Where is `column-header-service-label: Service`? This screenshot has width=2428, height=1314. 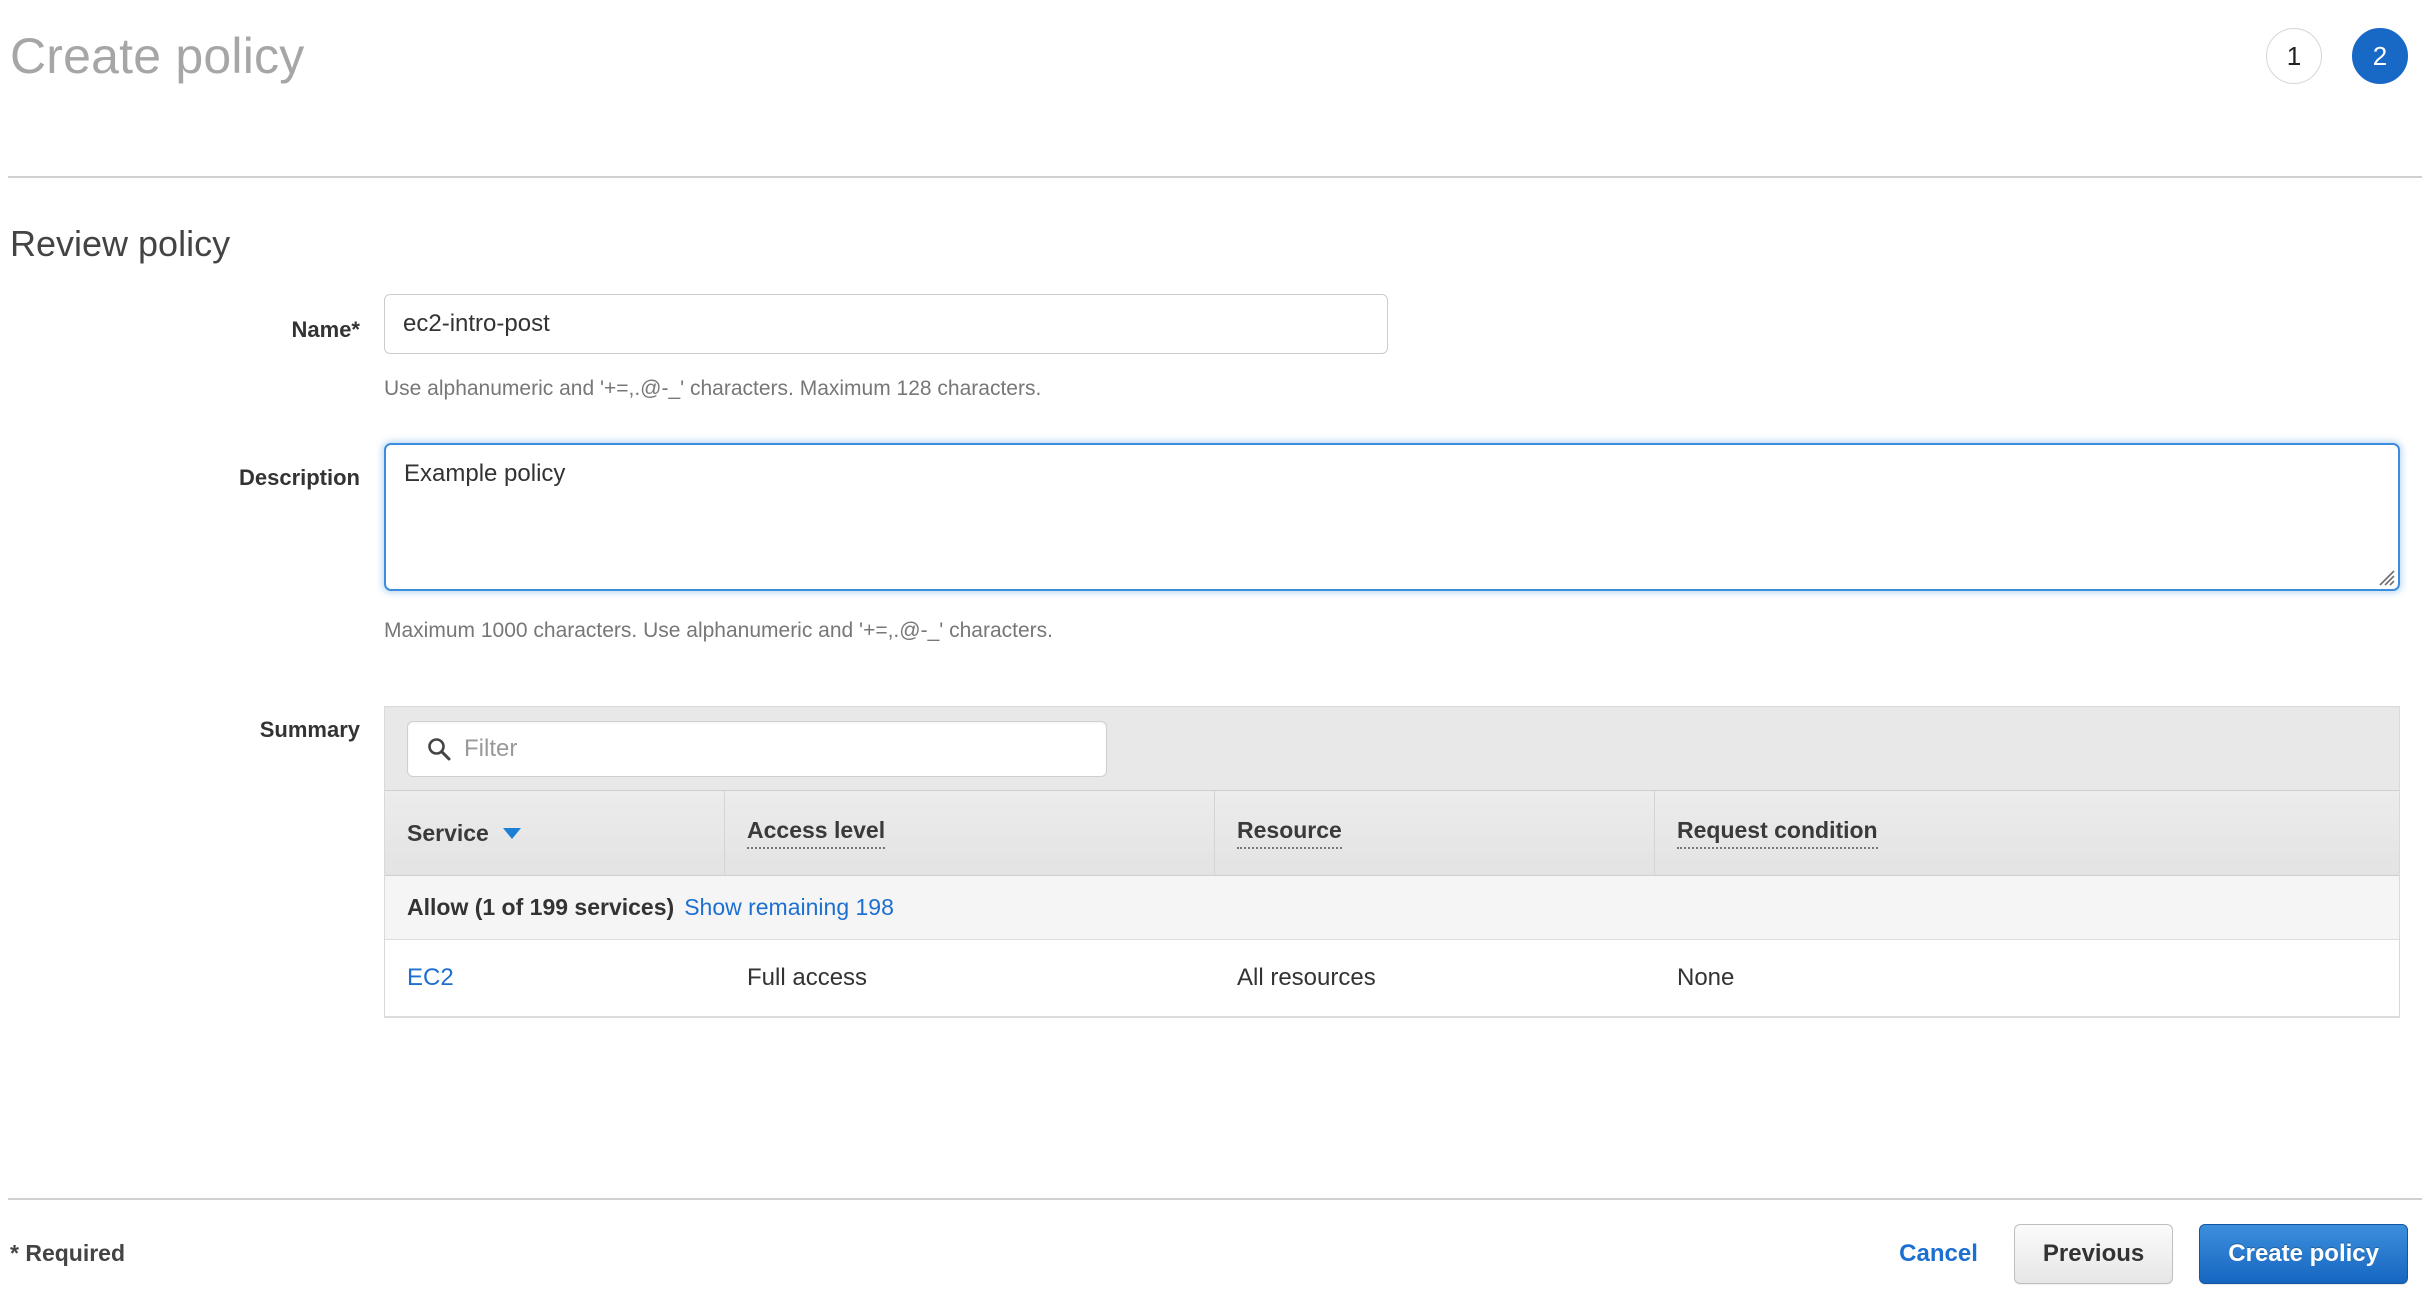 column-header-service-label: Service is located at coordinates (448, 832).